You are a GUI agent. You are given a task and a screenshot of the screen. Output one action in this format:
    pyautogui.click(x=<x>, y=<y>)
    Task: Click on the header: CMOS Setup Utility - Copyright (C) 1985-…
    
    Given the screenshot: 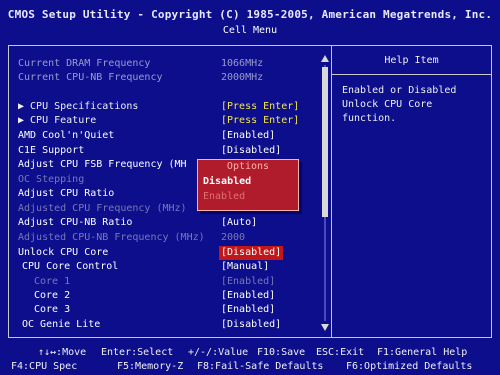 What is the action you would take?
    pyautogui.click(x=250, y=21)
    